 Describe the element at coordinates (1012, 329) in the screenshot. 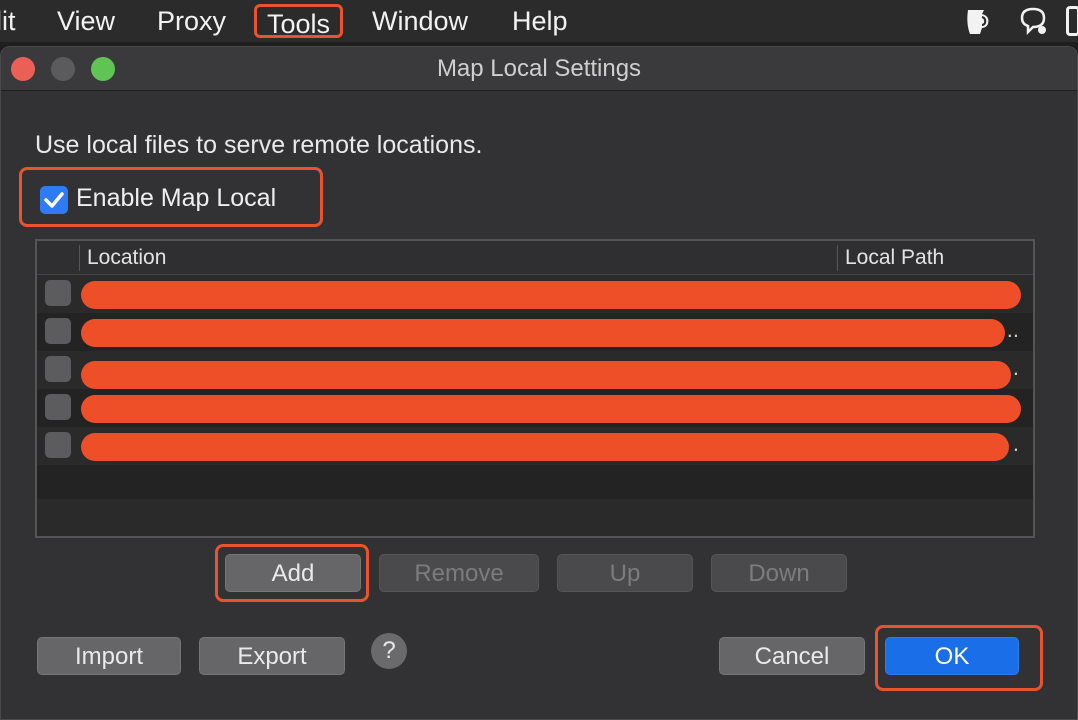

I see `truncation-ellipsis: ..` at that location.